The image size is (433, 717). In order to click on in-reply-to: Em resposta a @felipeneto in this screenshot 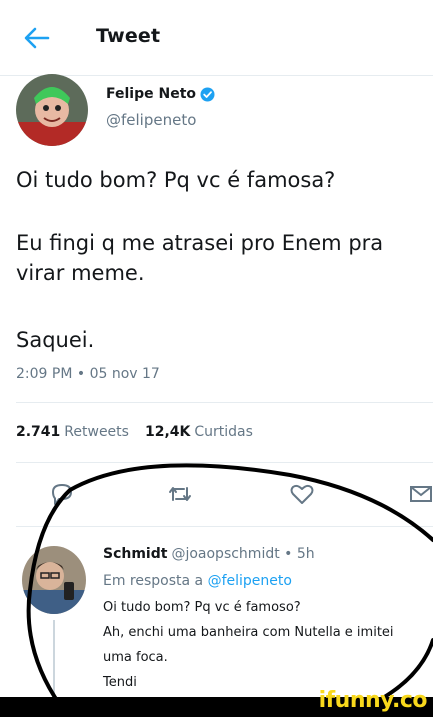, I will do `click(197, 581)`.